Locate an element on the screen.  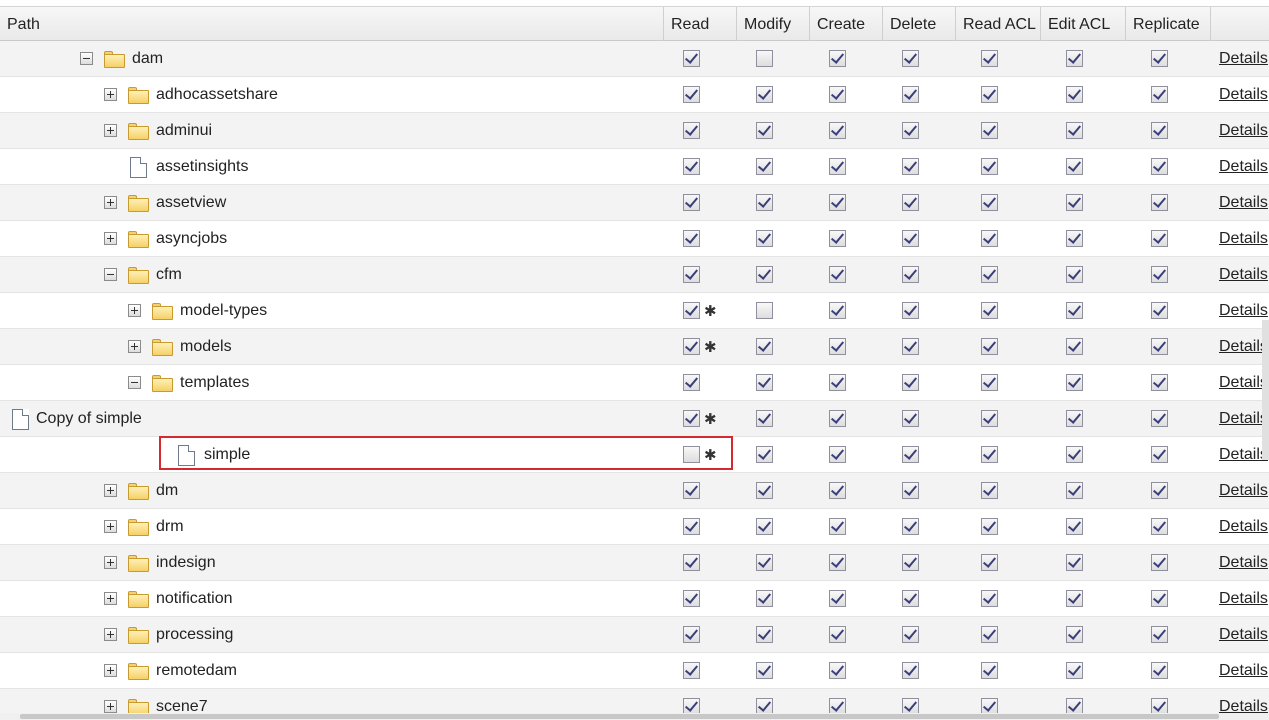
node-label: dam is located at coordinates (147, 59).